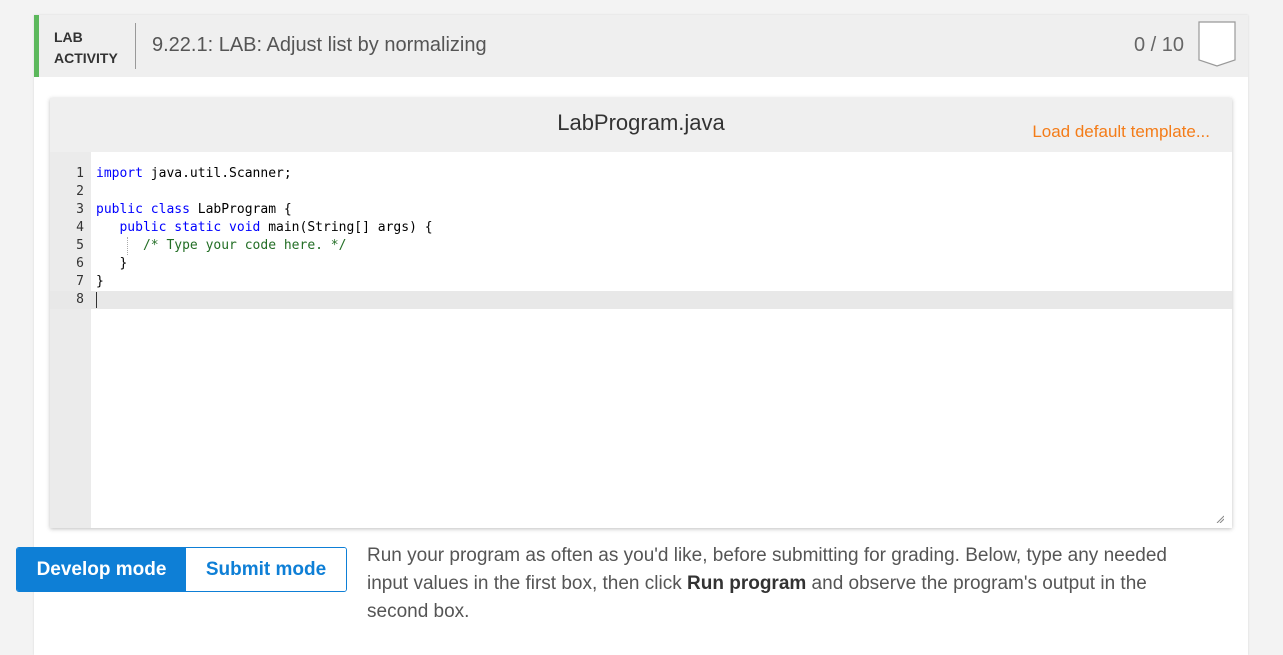 The width and height of the screenshot is (1283, 655). What do you see at coordinates (1217, 44) in the screenshot?
I see `score-badge-icon` at bounding box center [1217, 44].